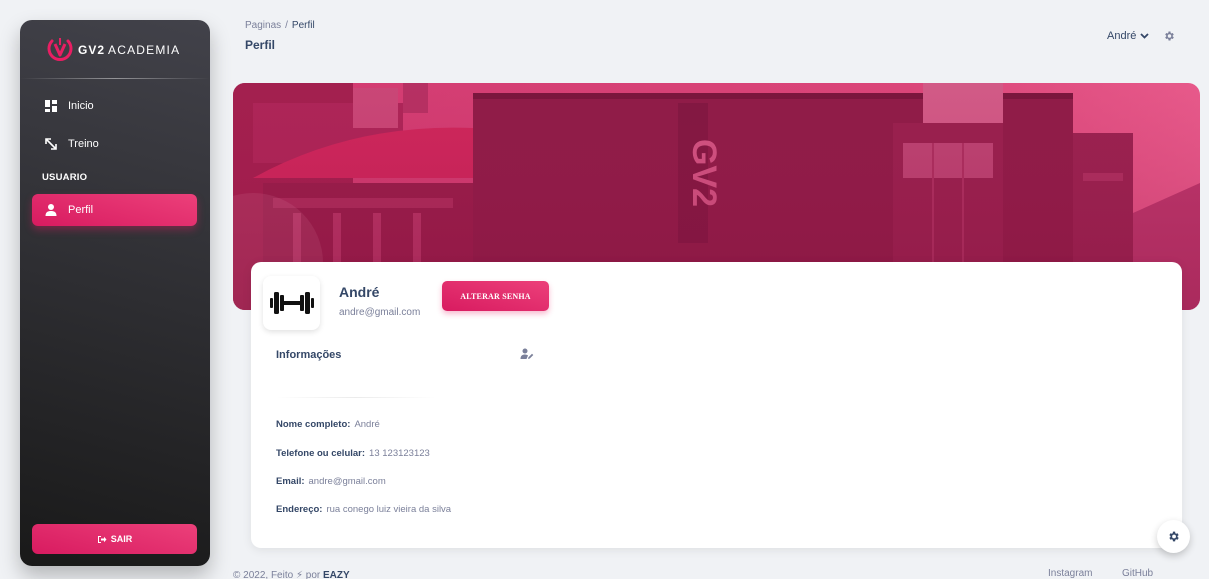 Image resolution: width=1209 pixels, height=579 pixels. What do you see at coordinates (1137, 573) in the screenshot?
I see `footer-link-github: GitHub` at bounding box center [1137, 573].